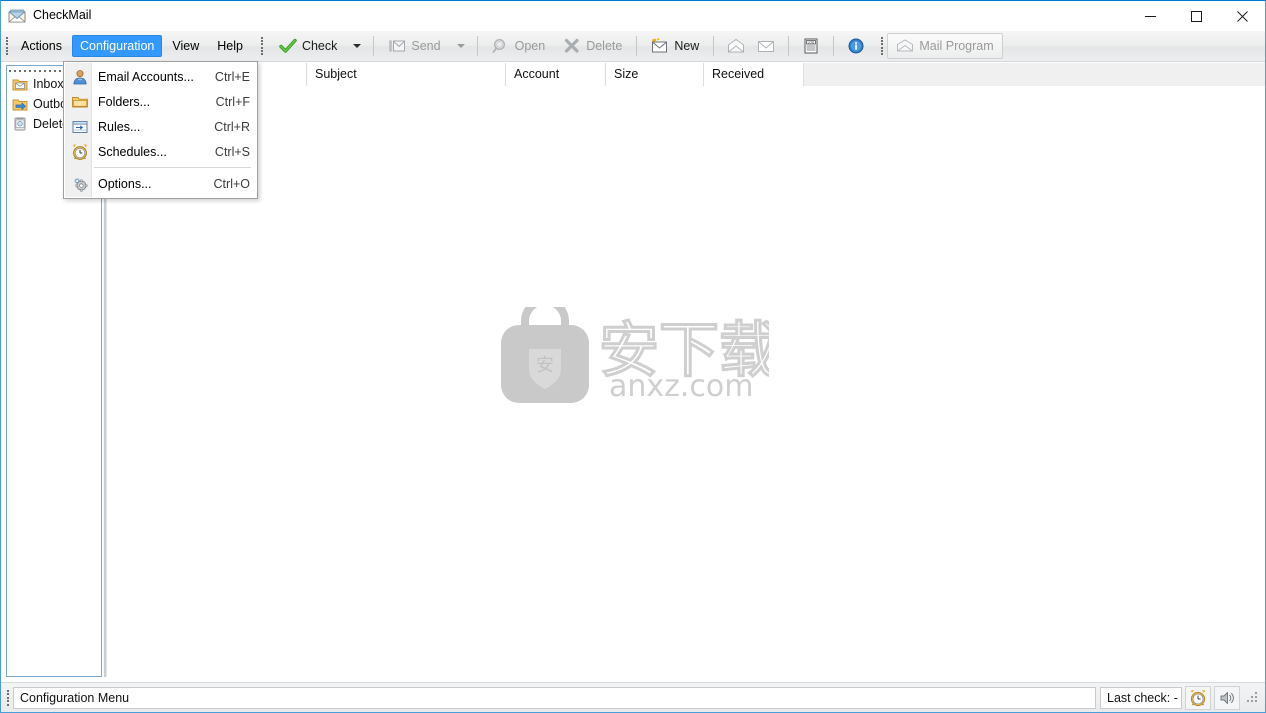  I want to click on title-bar: CheckMail, so click(633, 16).